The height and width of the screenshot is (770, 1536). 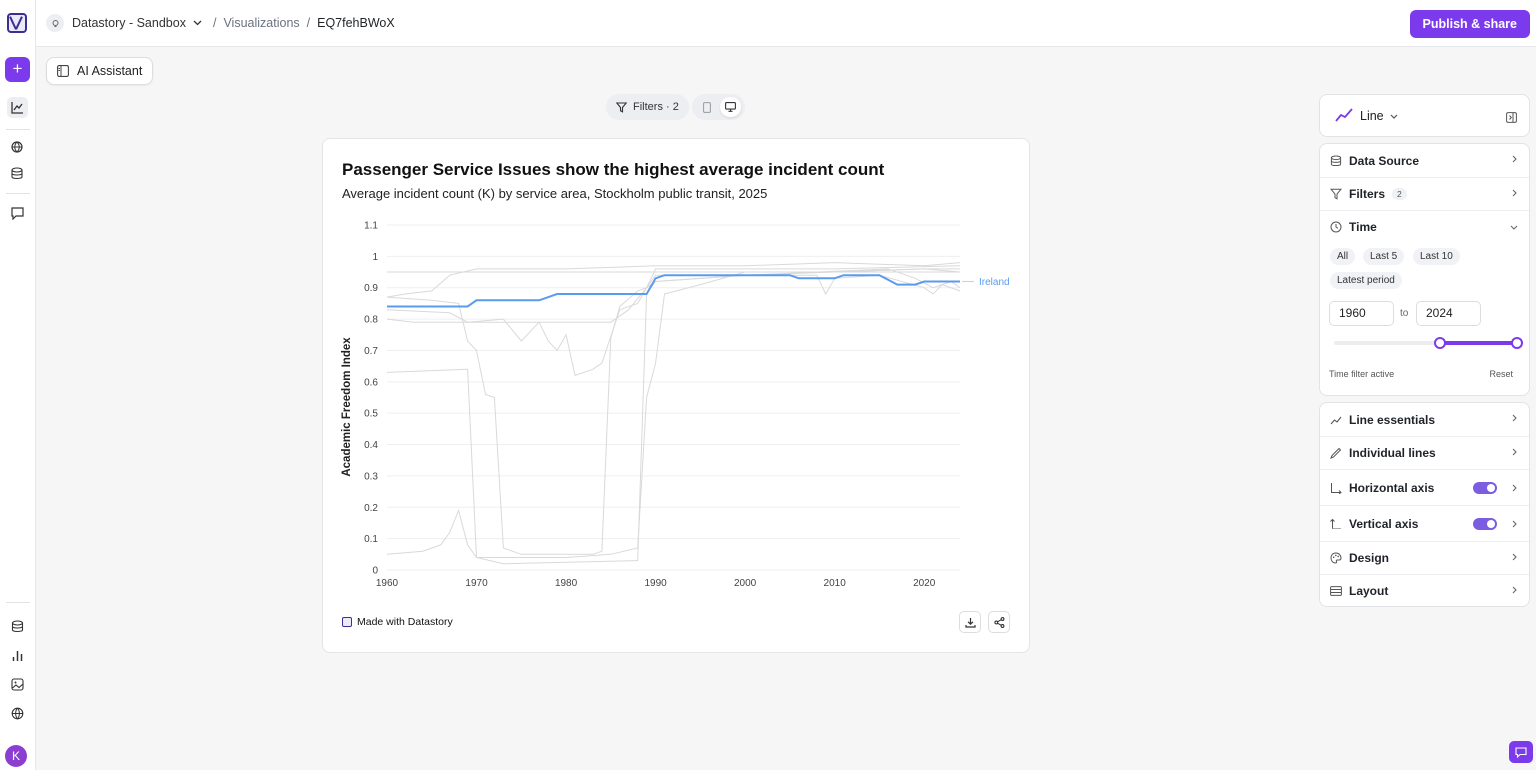 I want to click on time-from-input: 1960, so click(x=1361, y=313).